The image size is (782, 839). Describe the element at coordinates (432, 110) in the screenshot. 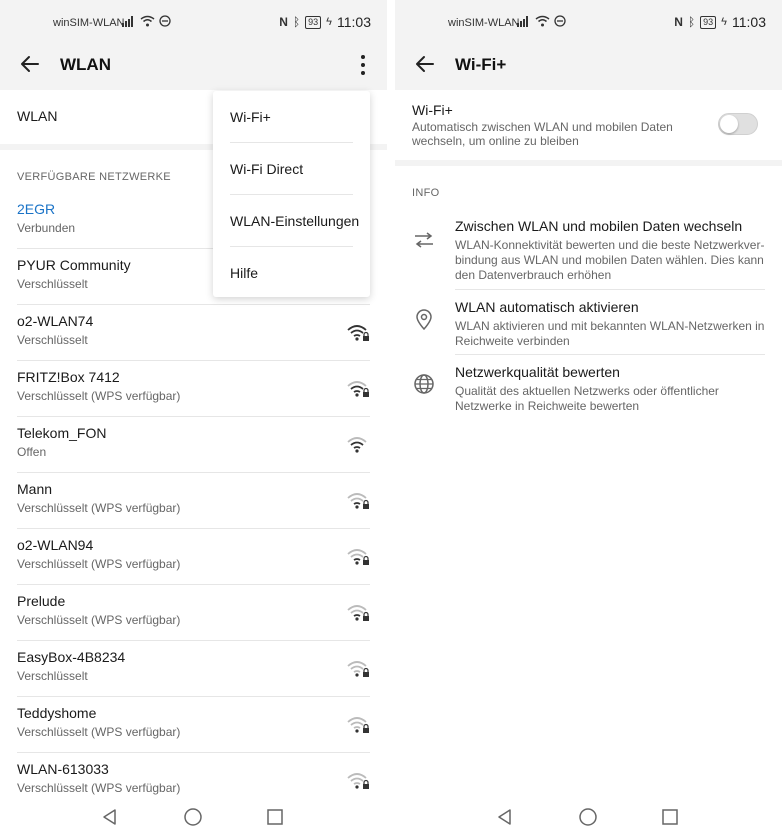

I see `wifi-plus-title: Wi-Fi+` at that location.